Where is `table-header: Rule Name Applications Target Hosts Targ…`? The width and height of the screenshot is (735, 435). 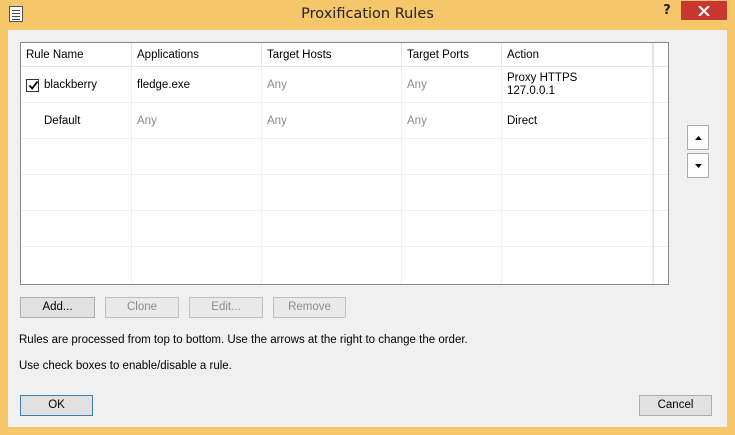
table-header: Rule Name Applications Target Hosts Targ… is located at coordinates (344, 55).